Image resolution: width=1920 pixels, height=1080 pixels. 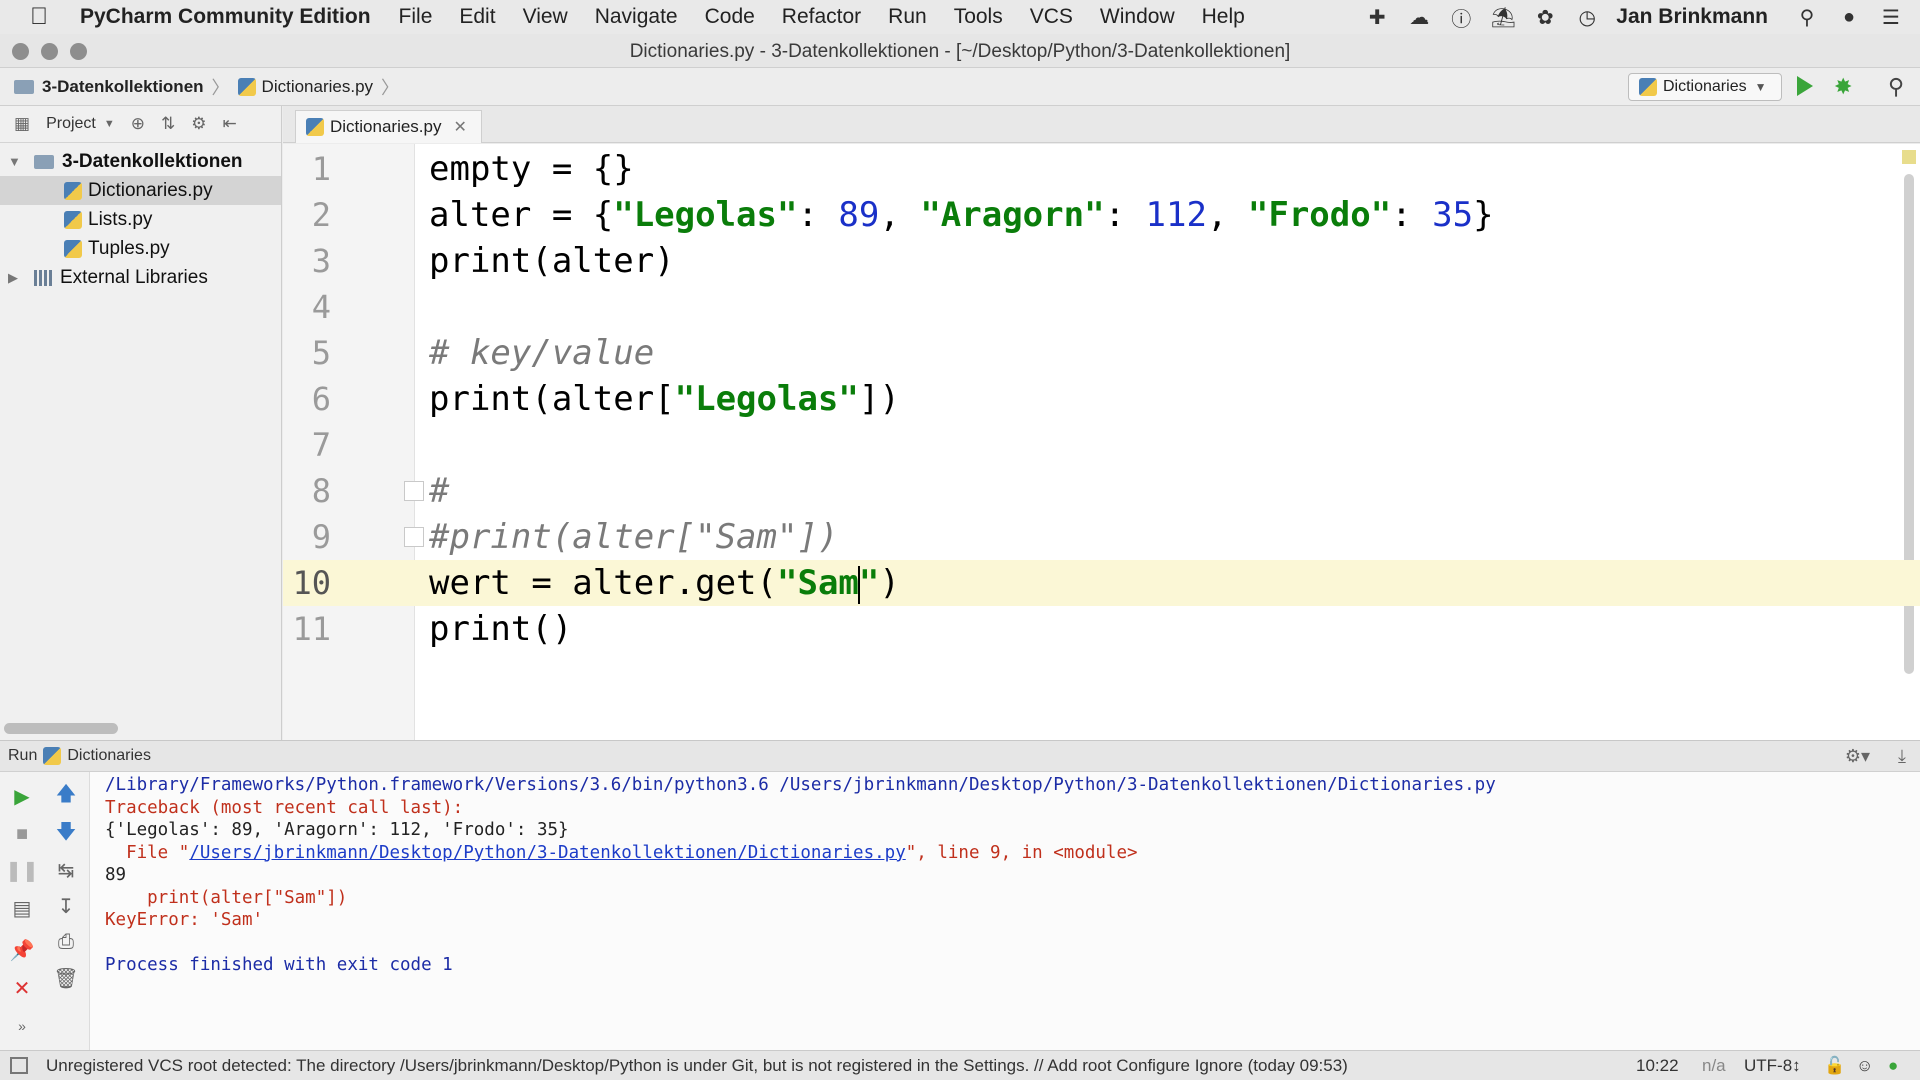 What do you see at coordinates (1849, 17) in the screenshot?
I see `siri-icon: ●` at bounding box center [1849, 17].